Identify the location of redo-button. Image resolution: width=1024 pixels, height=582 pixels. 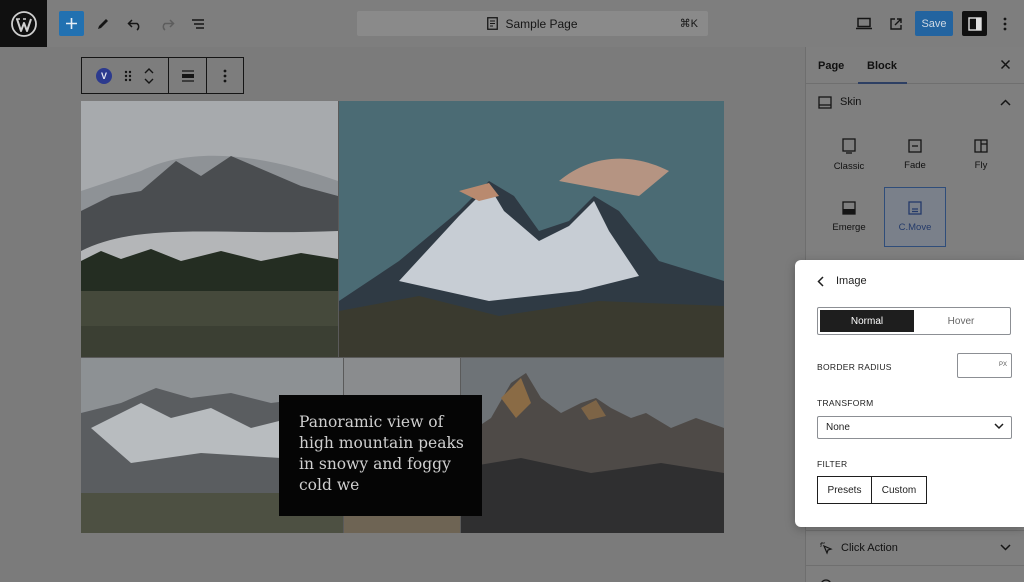
(167, 23).